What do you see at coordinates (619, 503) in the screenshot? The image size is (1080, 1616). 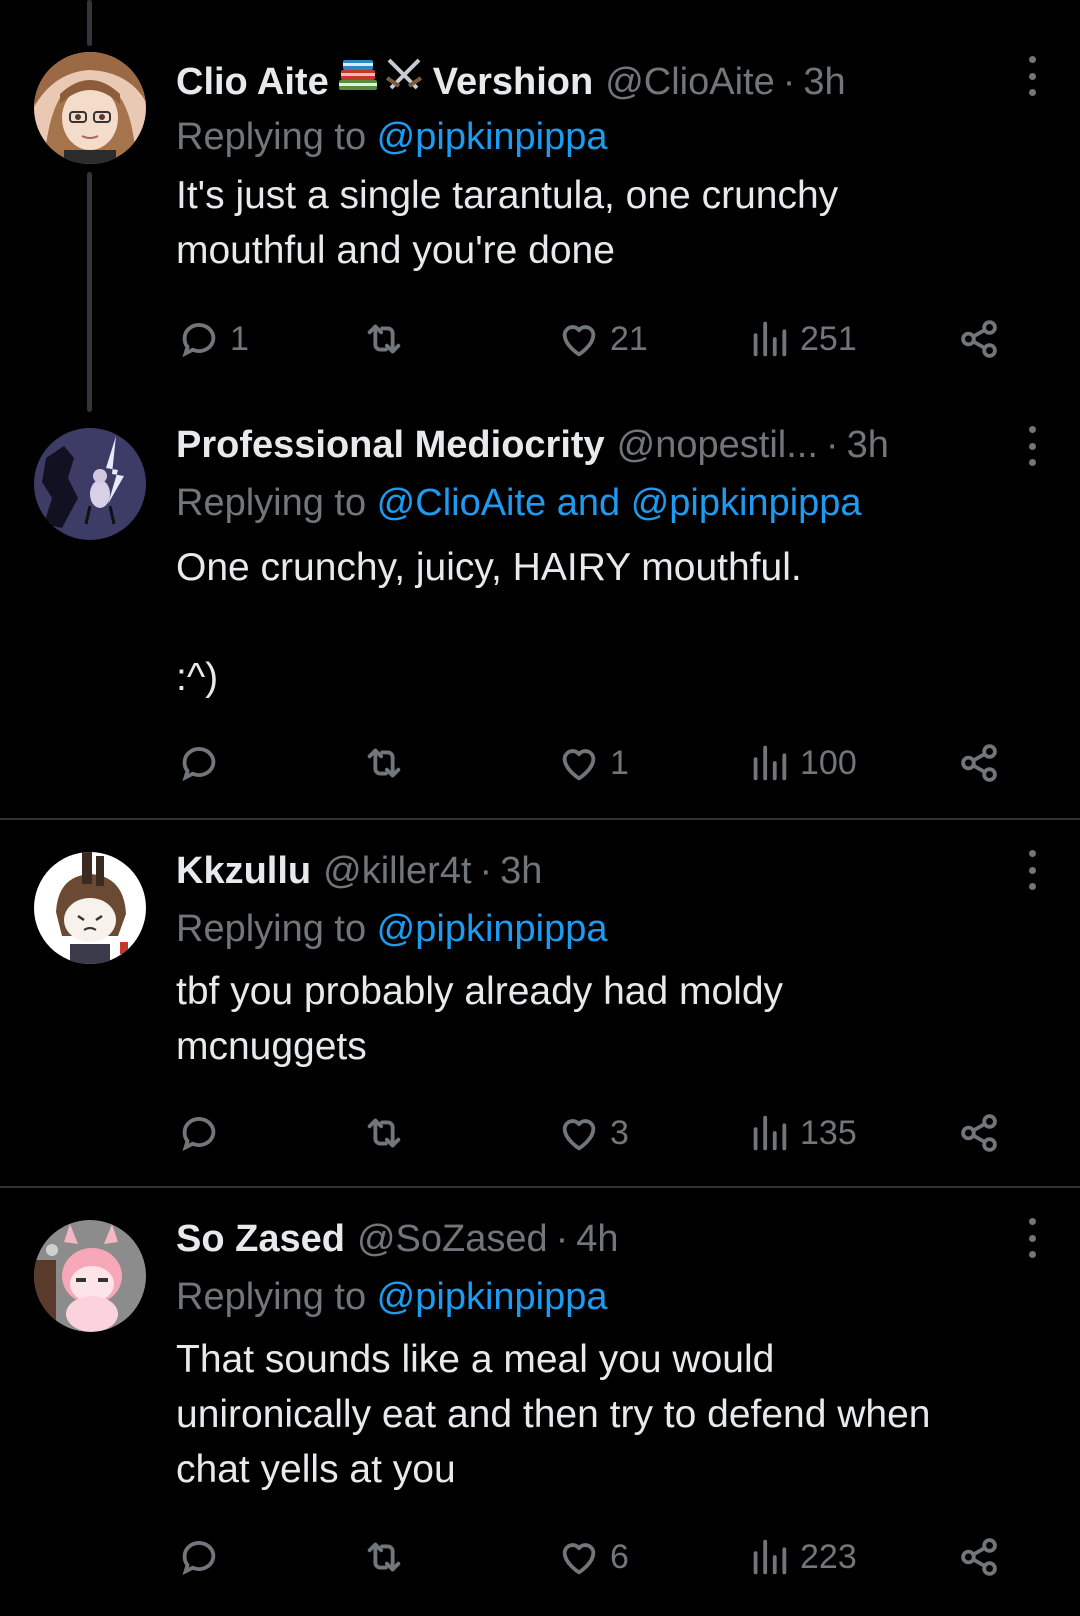 I see `mention-link: @ClioAite and @pipkinpippa` at bounding box center [619, 503].